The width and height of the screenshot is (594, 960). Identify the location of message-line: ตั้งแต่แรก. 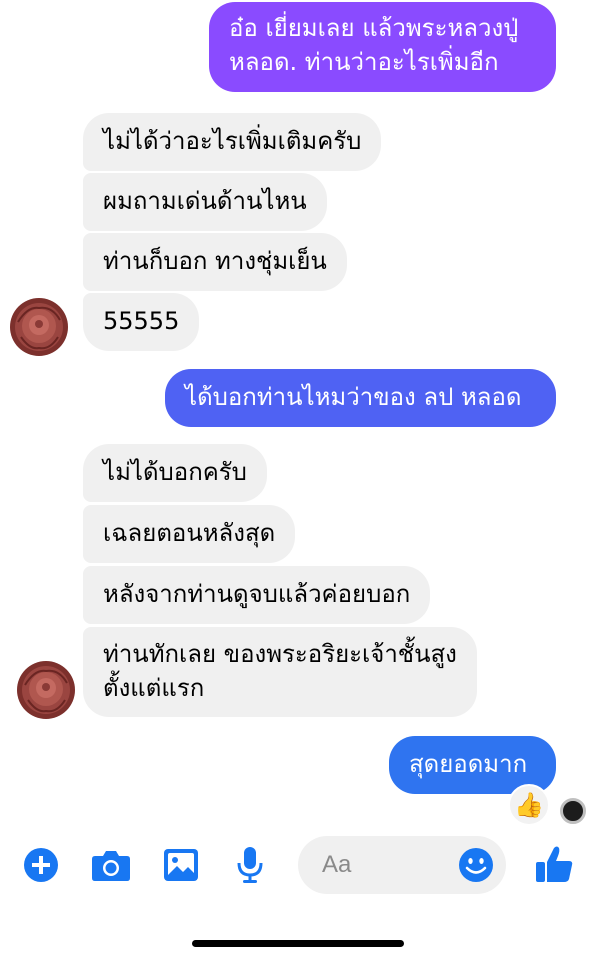
(154, 688).